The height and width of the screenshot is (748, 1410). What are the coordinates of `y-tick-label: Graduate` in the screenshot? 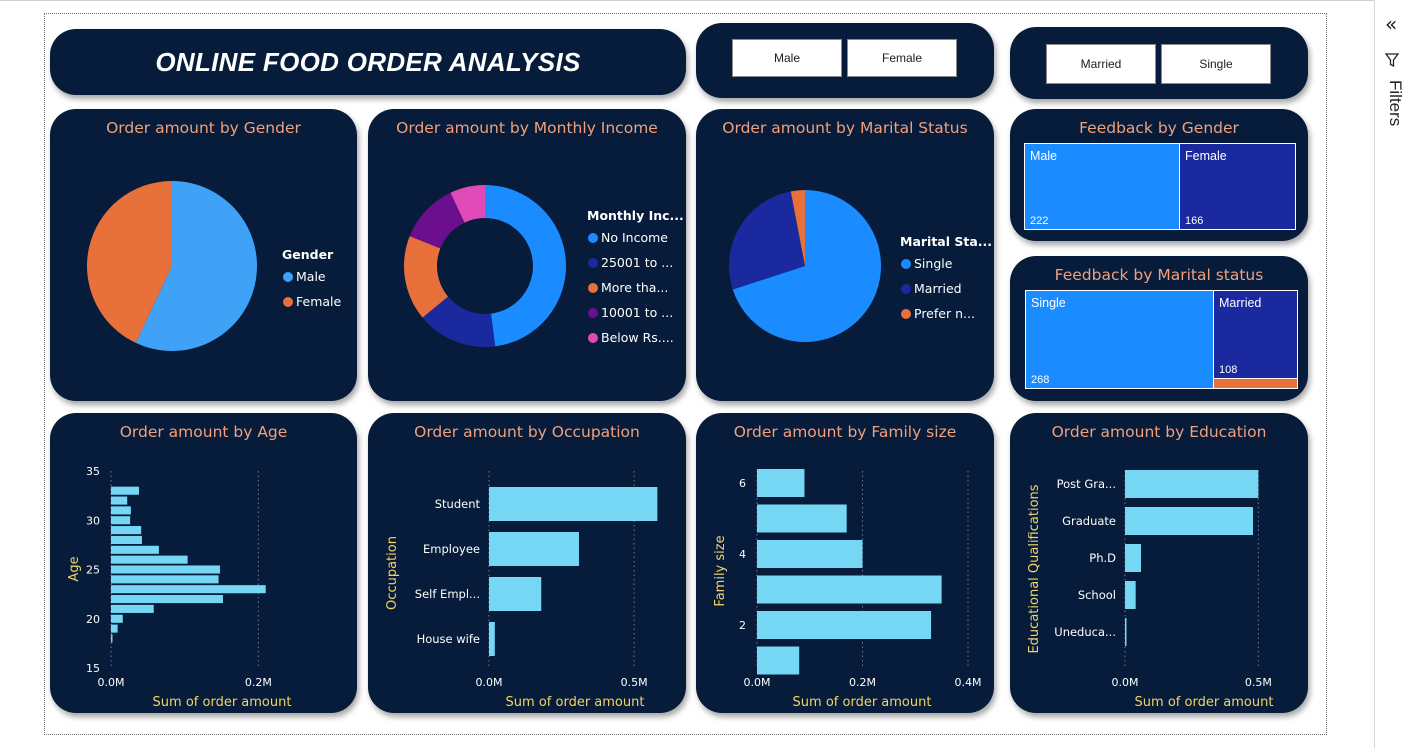 It's located at (1089, 521).